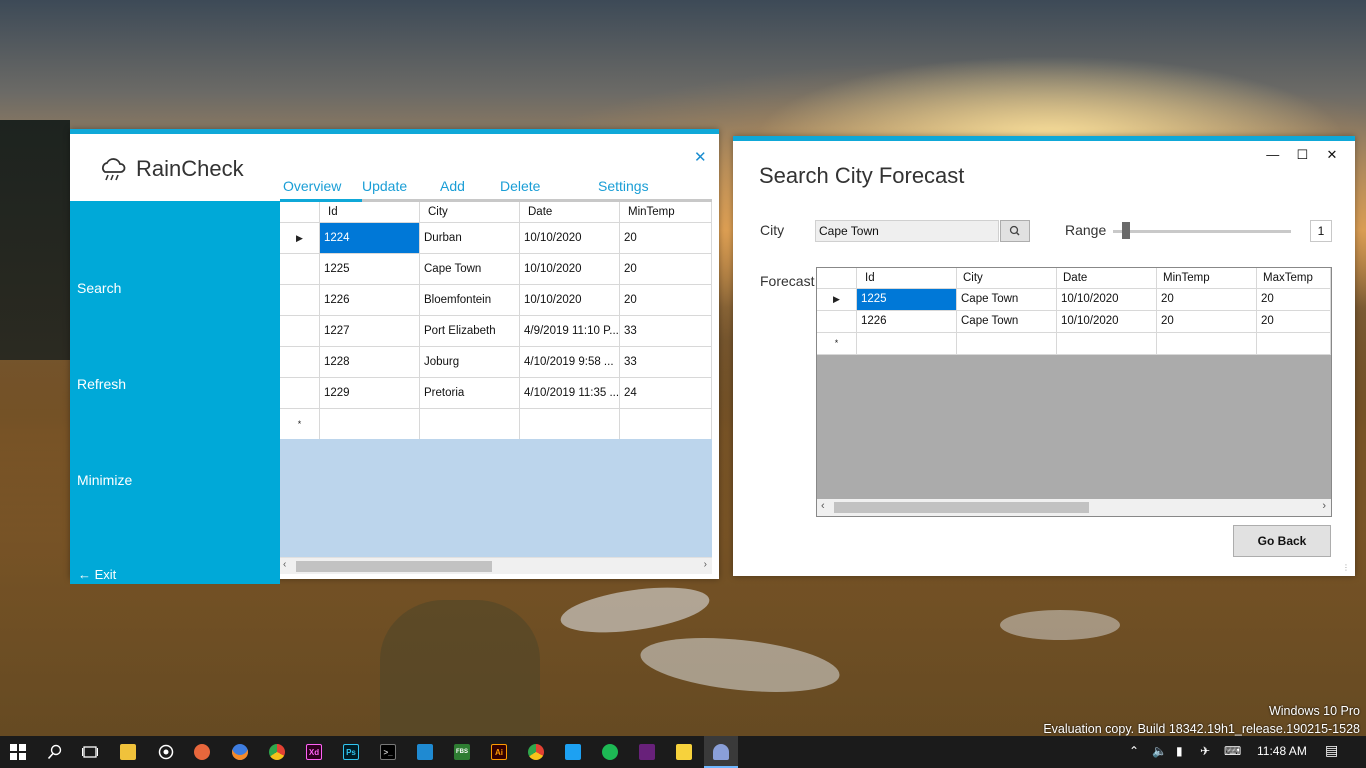  Describe the element at coordinates (300, 238) in the screenshot. I see `row-header: ▶` at that location.